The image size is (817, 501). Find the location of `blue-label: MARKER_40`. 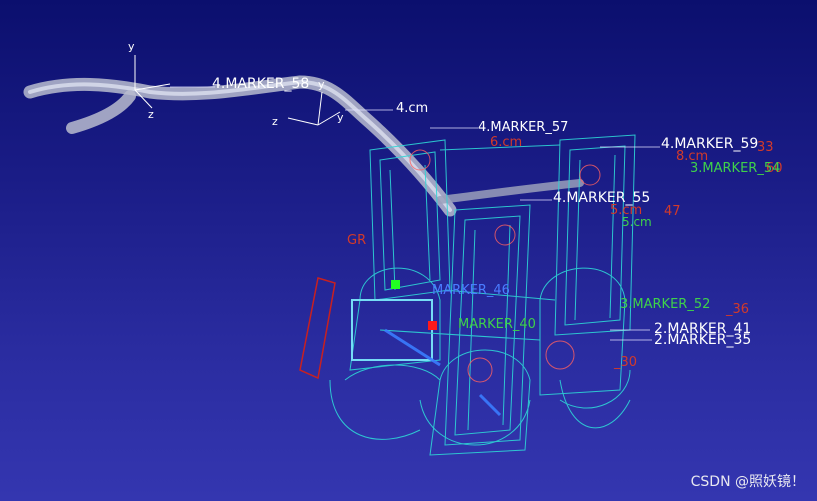

blue-label: MARKER_40 is located at coordinates (497, 324).